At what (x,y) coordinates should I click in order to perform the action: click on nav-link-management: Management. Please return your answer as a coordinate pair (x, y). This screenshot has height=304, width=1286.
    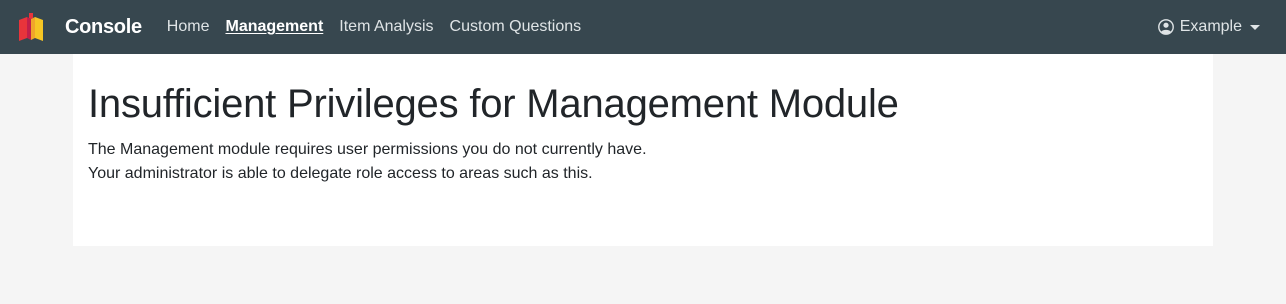
    Looking at the image, I should click on (274, 27).